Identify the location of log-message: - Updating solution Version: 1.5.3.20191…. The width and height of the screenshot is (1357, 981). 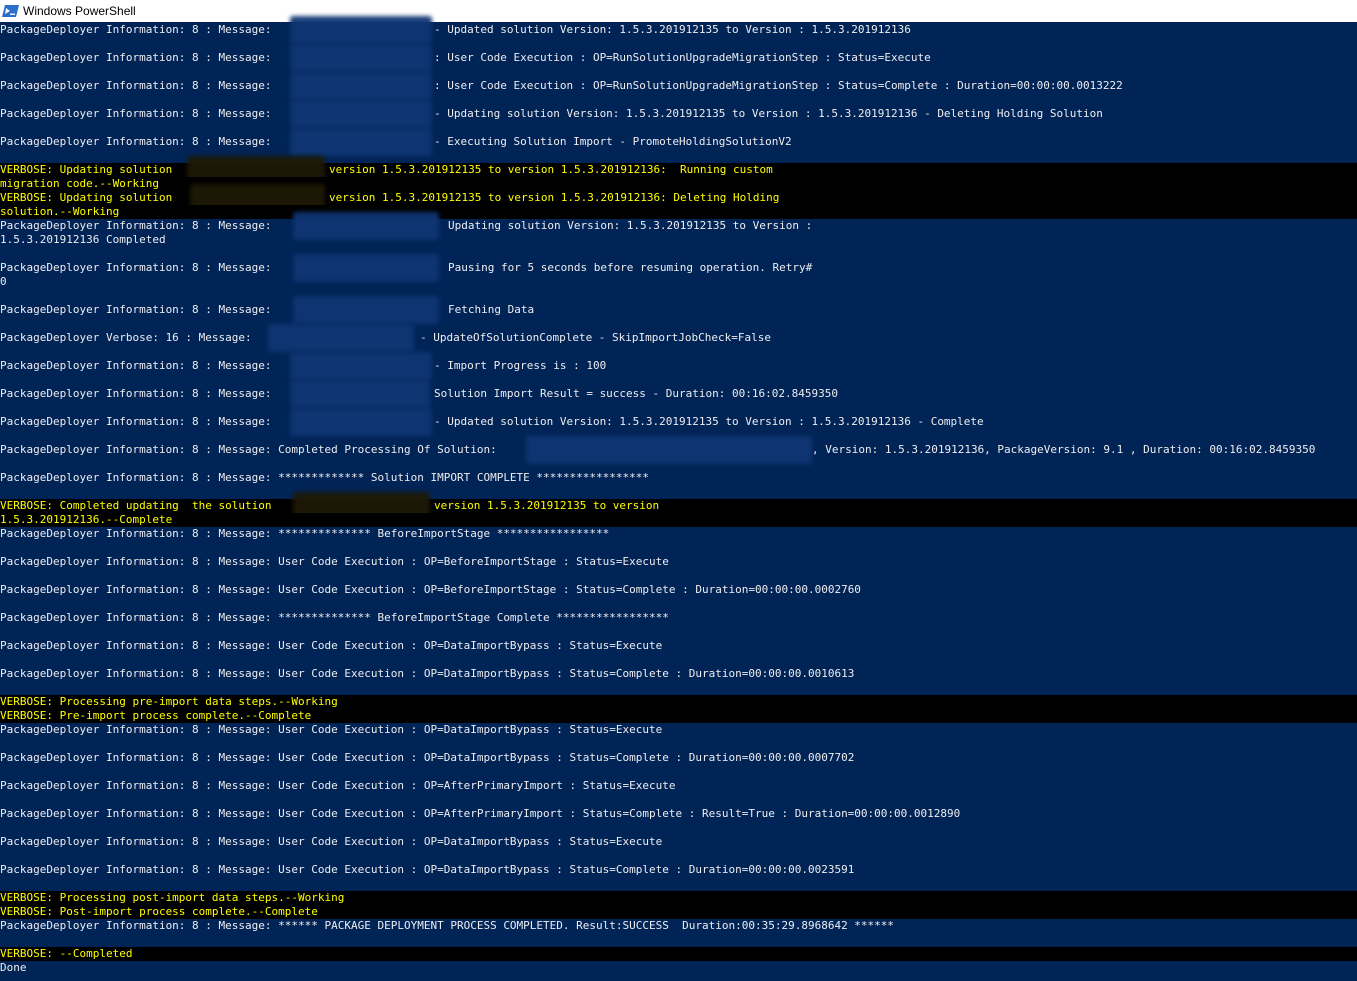
(768, 113).